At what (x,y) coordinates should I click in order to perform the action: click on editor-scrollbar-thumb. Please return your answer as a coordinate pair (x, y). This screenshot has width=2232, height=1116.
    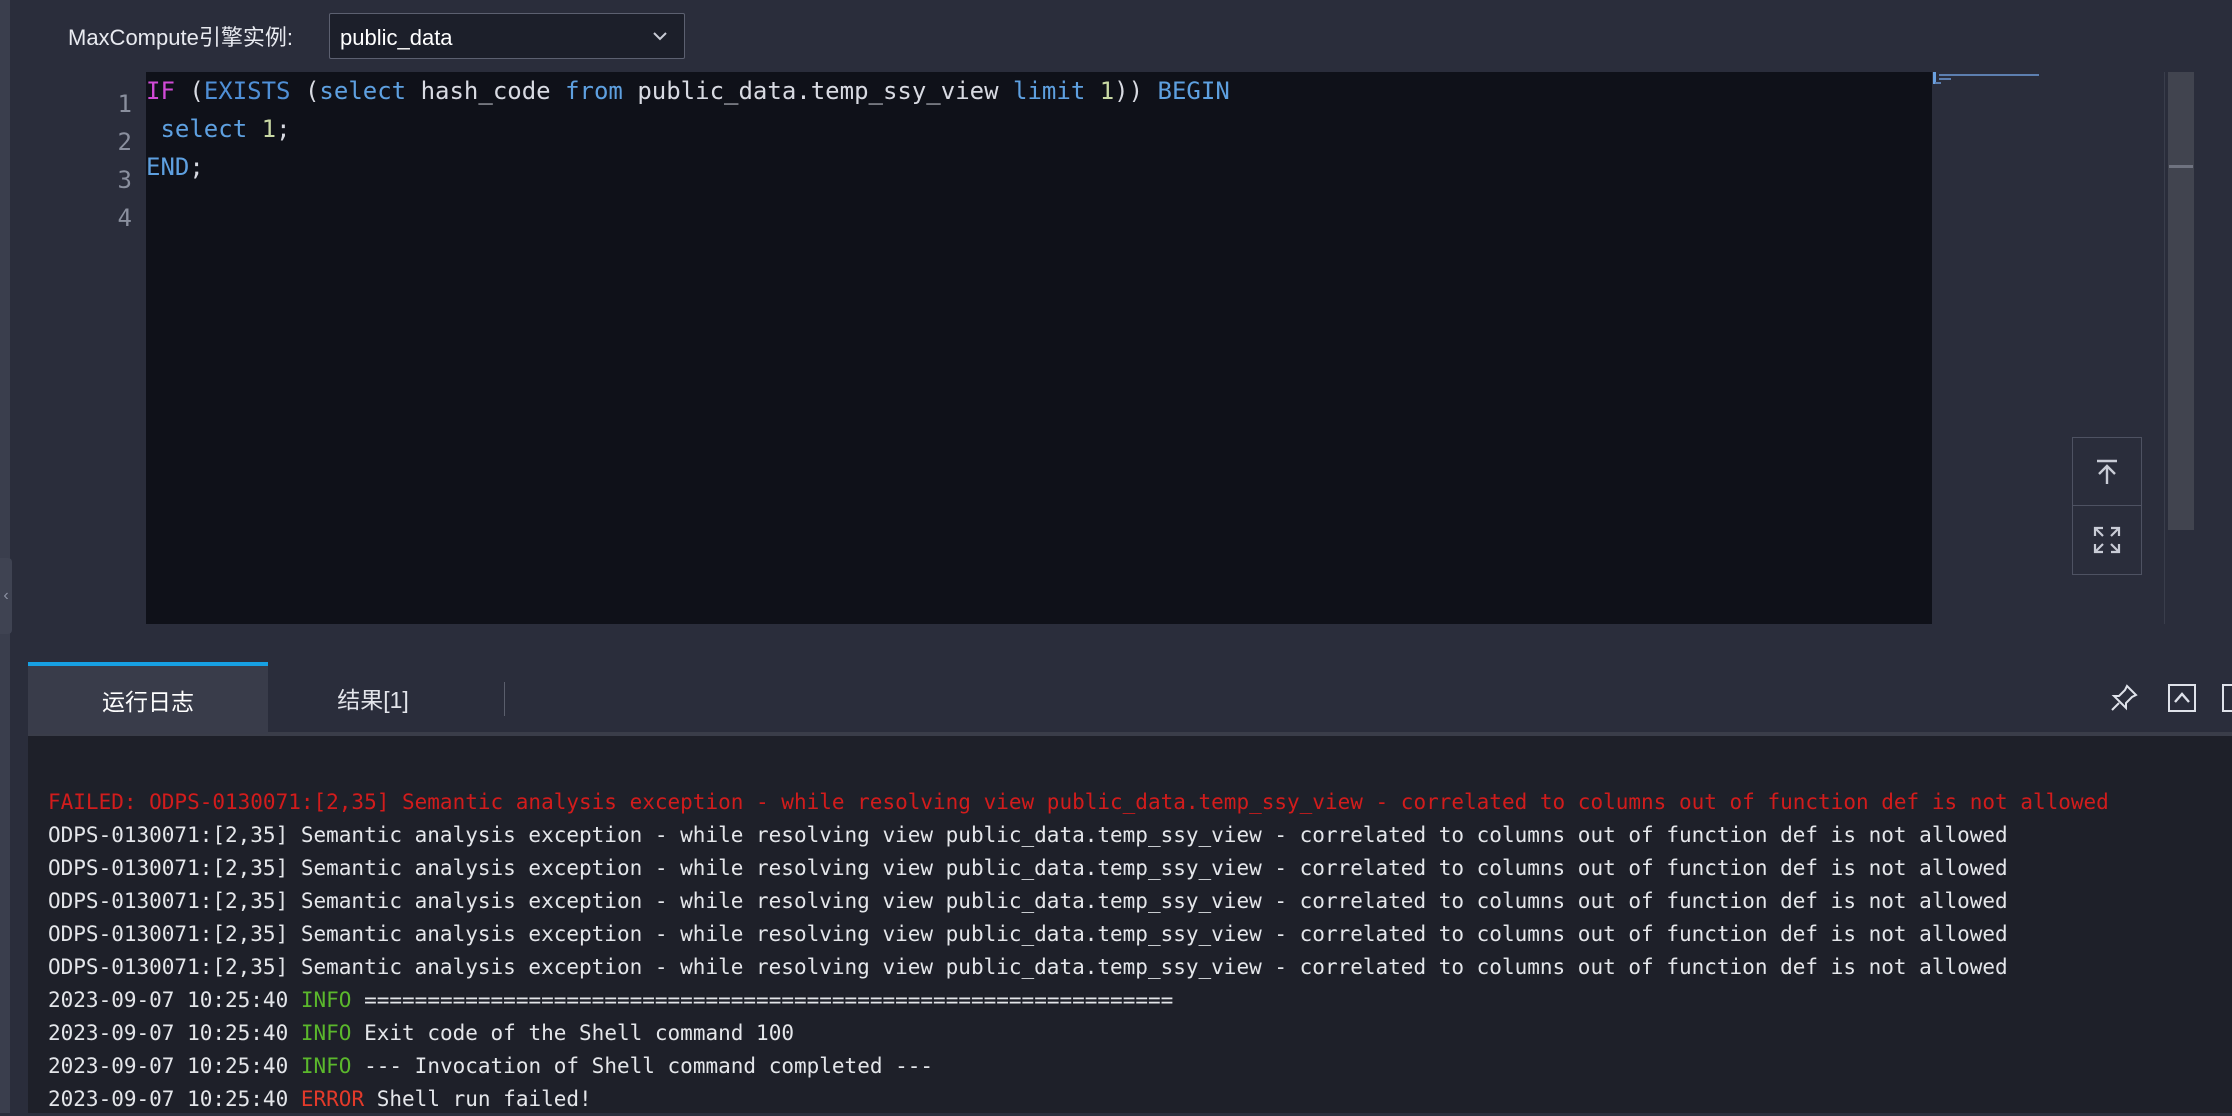
    Looking at the image, I should click on (2181, 301).